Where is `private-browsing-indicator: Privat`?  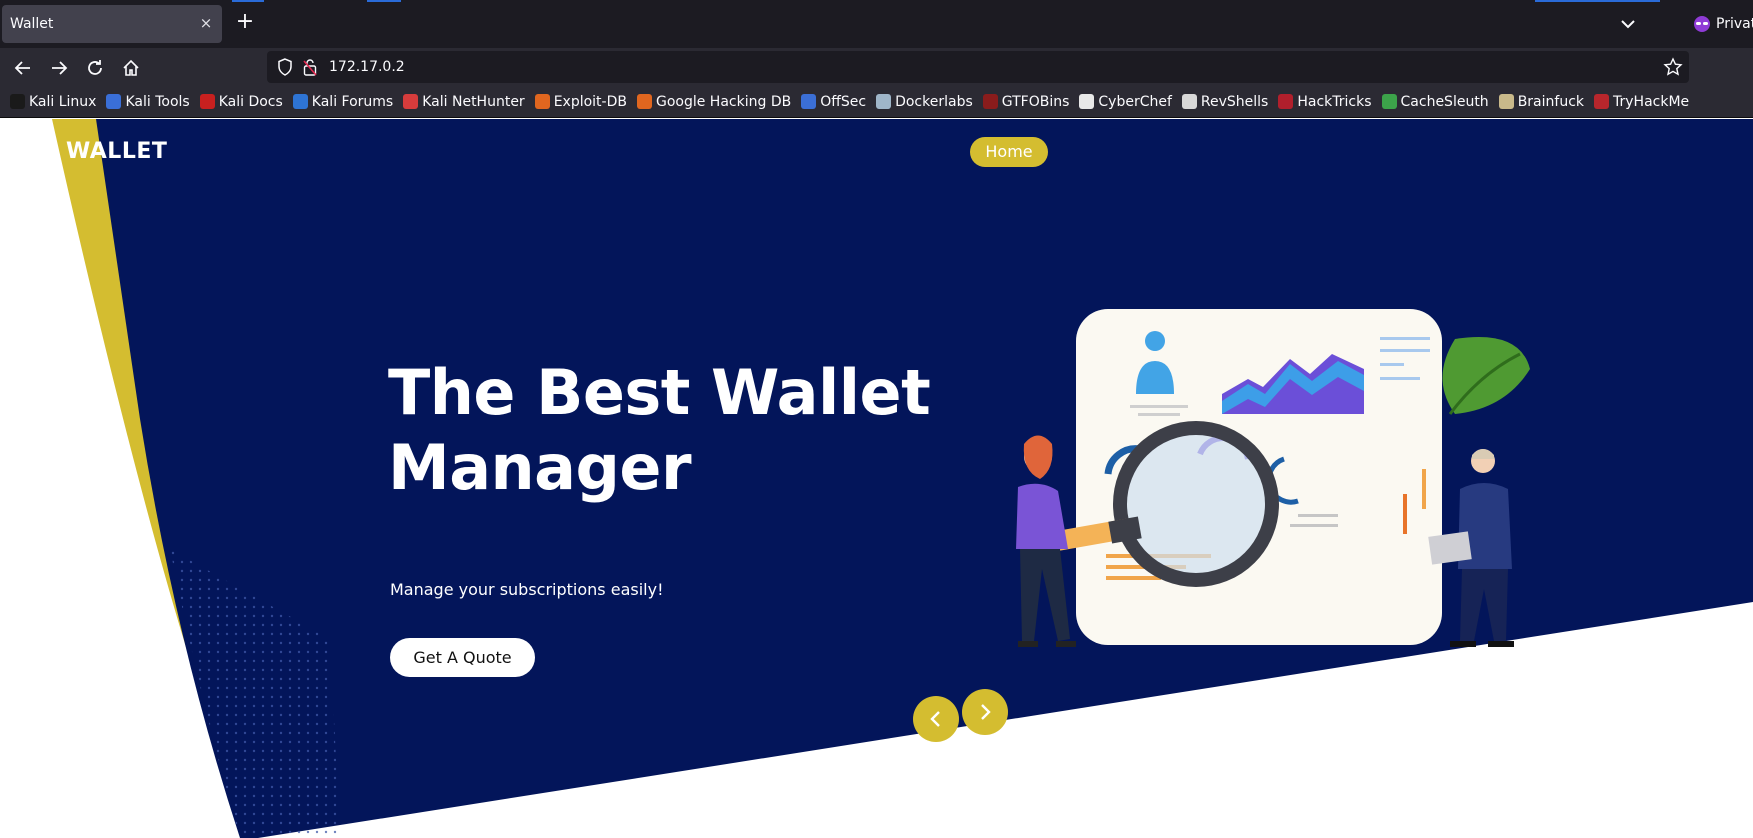
private-browsing-indicator: Privat is located at coordinates (1723, 24).